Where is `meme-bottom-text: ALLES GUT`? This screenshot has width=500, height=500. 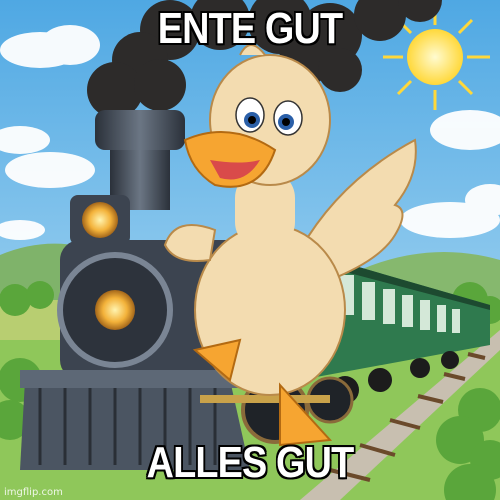 meme-bottom-text: ALLES GUT is located at coordinates (250, 462).